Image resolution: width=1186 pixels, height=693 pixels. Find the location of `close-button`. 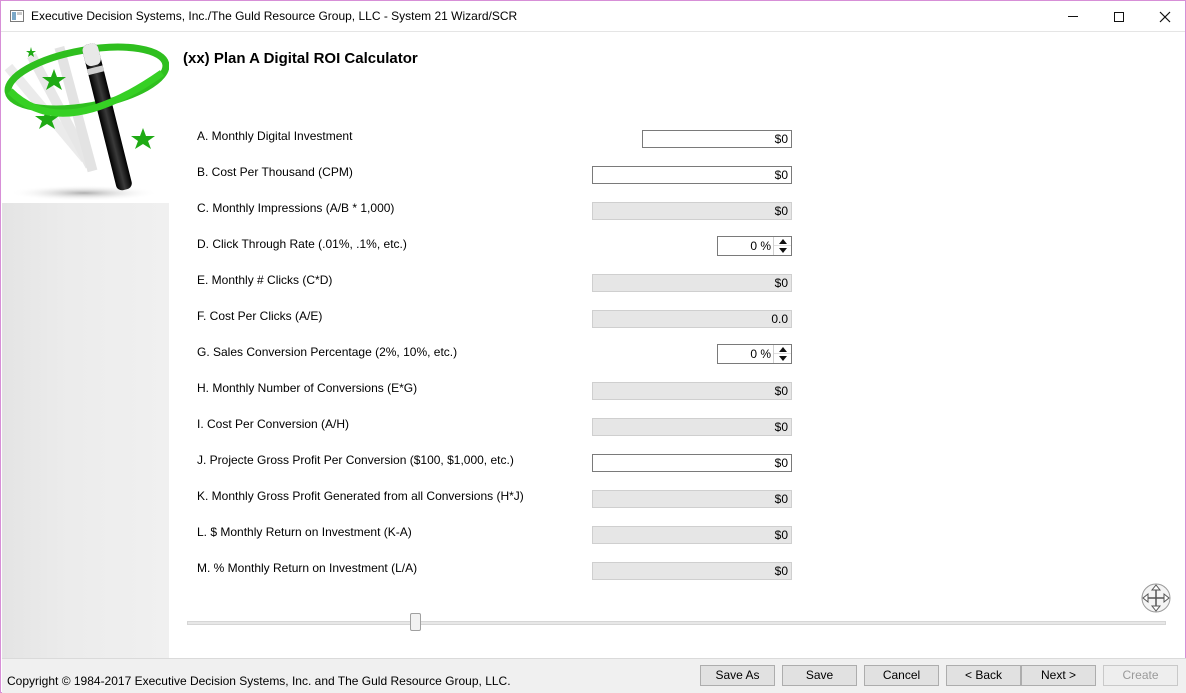

close-button is located at coordinates (1164, 16).